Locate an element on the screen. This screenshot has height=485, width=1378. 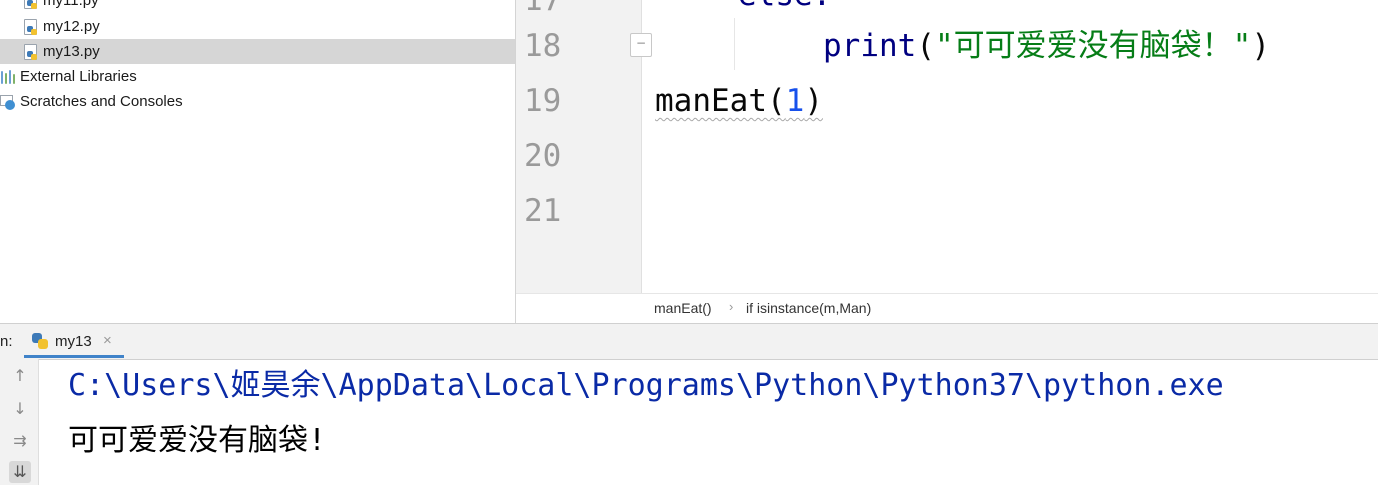
line-number: 17 is located at coordinates (543, 9).